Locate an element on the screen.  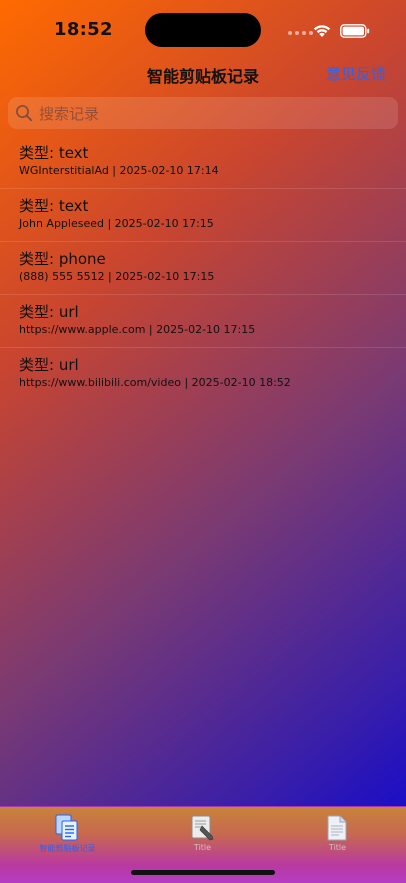
battery-icon is located at coordinates (355, 31).